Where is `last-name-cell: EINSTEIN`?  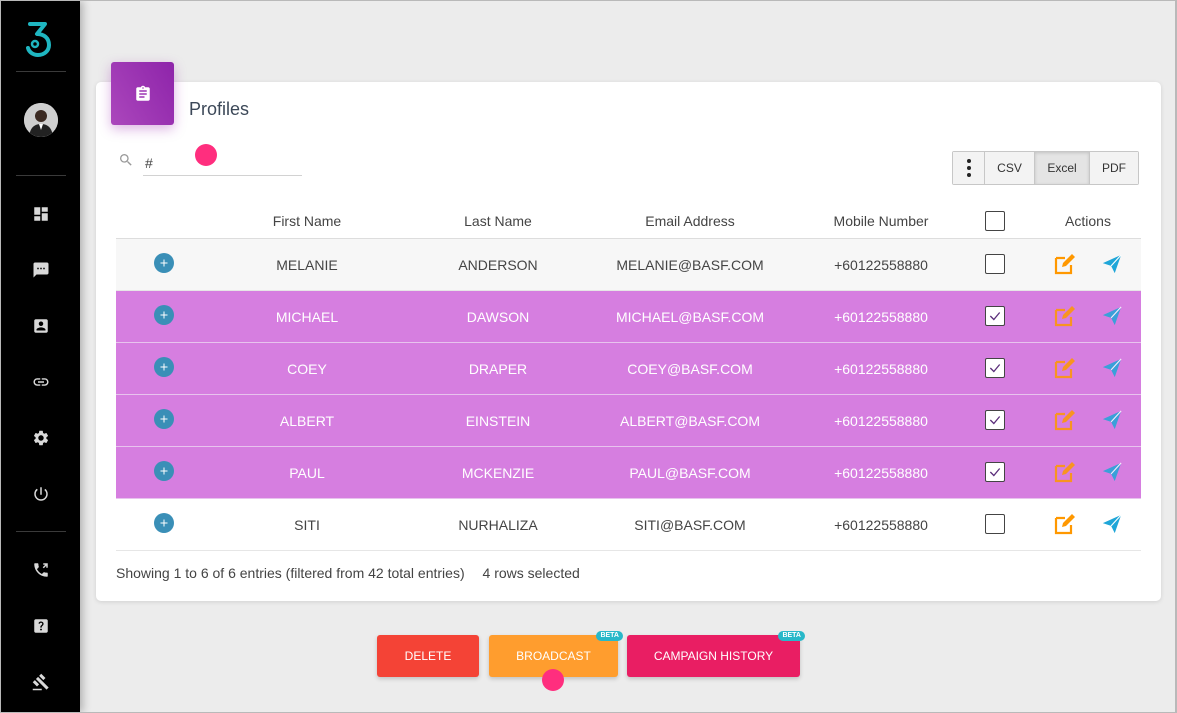 last-name-cell: EINSTEIN is located at coordinates (498, 421).